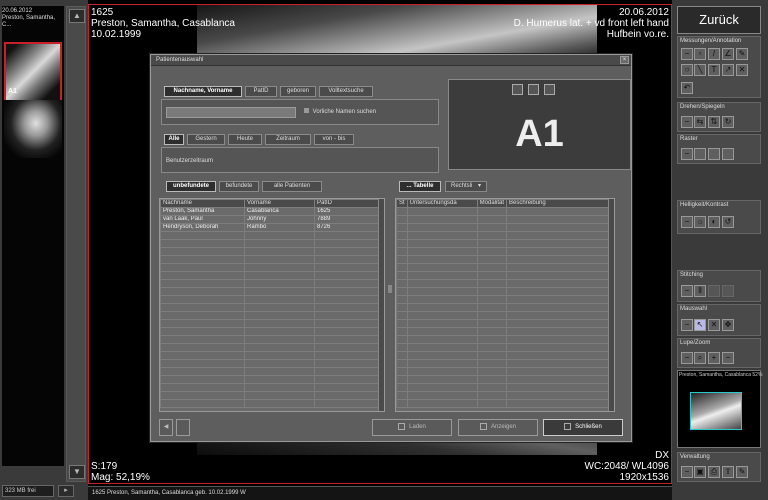 The width and height of the screenshot is (768, 500). I want to click on dialog-close-button: ×, so click(624, 60).